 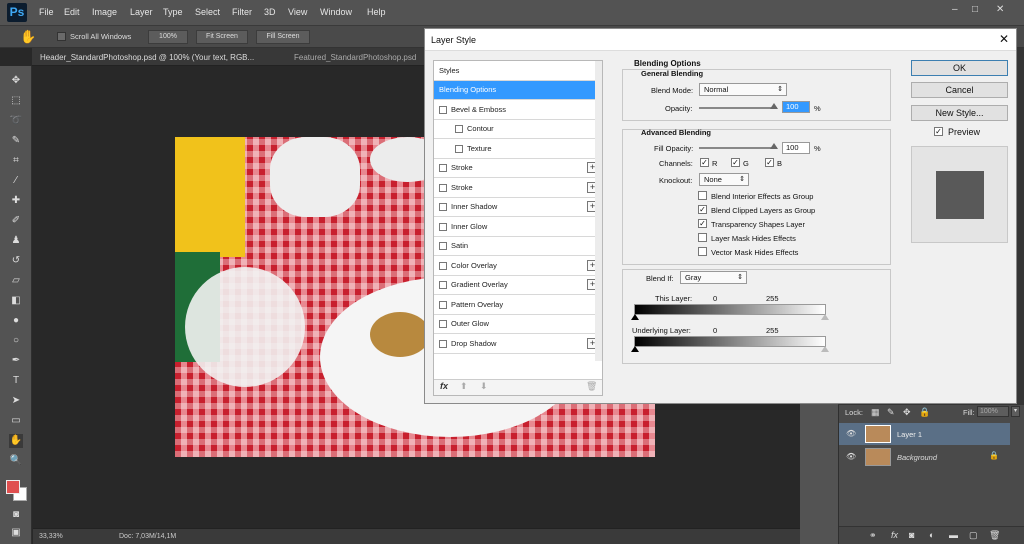 What do you see at coordinates (16, 101) in the screenshot?
I see `marquee-tool-icon: ⬚` at bounding box center [16, 101].